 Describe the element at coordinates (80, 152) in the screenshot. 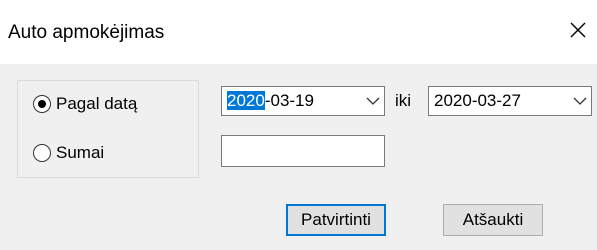

I see `radio-label-by-amount: Sumai` at that location.